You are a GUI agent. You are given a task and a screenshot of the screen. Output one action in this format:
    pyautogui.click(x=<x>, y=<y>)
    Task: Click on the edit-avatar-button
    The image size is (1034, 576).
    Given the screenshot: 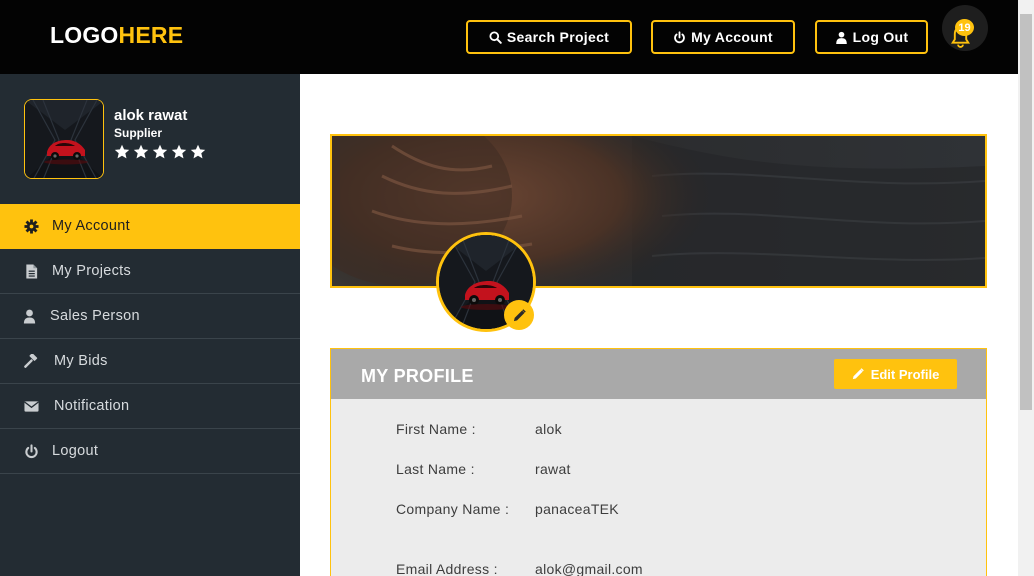 What is the action you would take?
    pyautogui.click(x=519, y=315)
    